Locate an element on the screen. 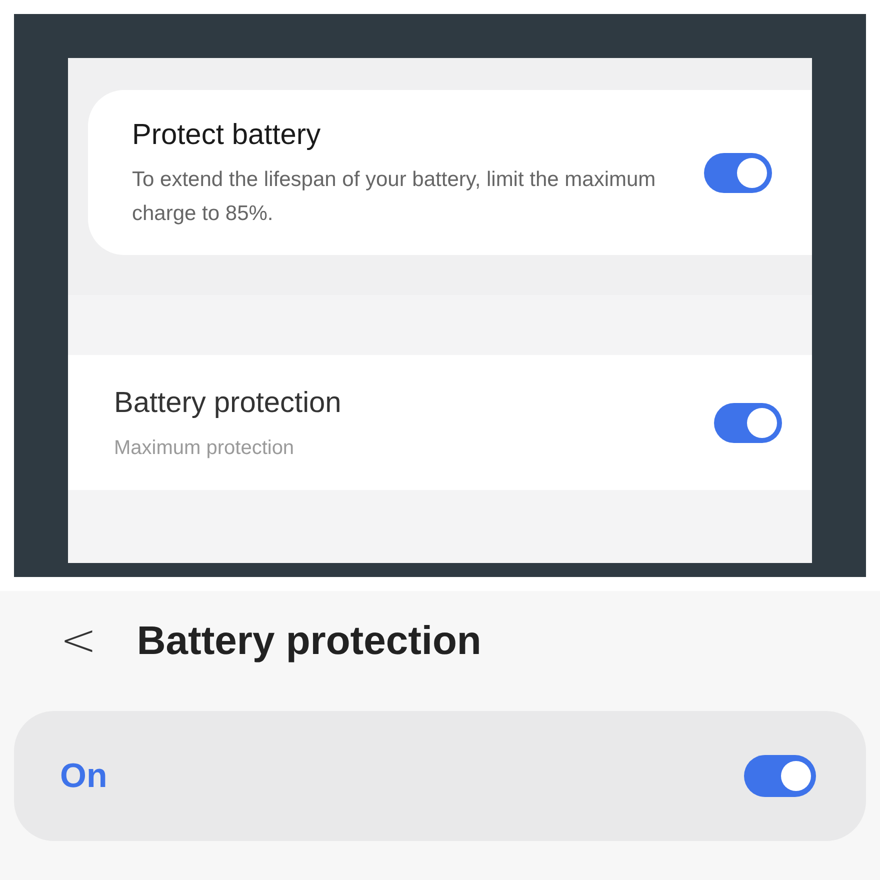  master-switch-row: On is located at coordinates (440, 776).